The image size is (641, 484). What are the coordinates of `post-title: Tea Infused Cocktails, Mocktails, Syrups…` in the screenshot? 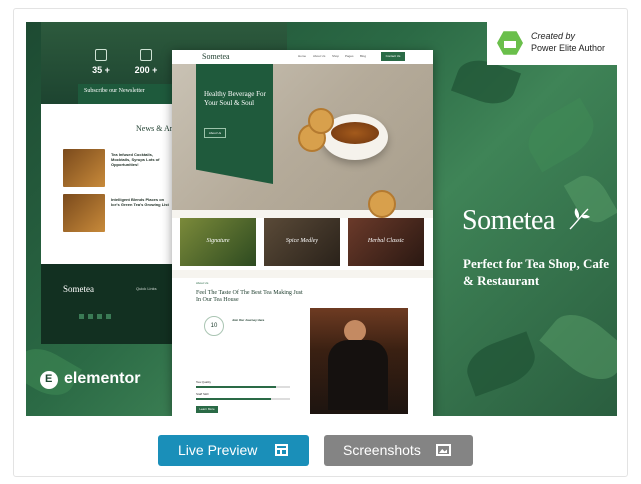 It's located at (135, 159).